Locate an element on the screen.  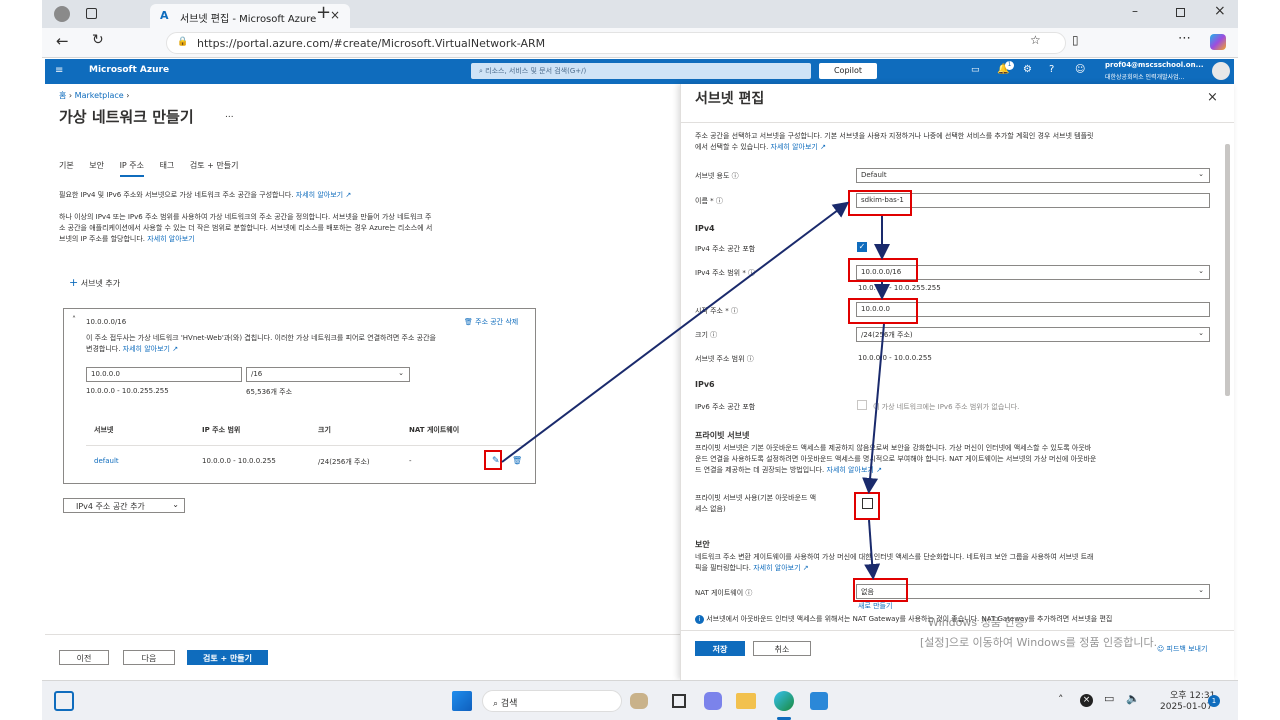
cloud-shell-icon: ▭ is located at coordinates (975, 70).